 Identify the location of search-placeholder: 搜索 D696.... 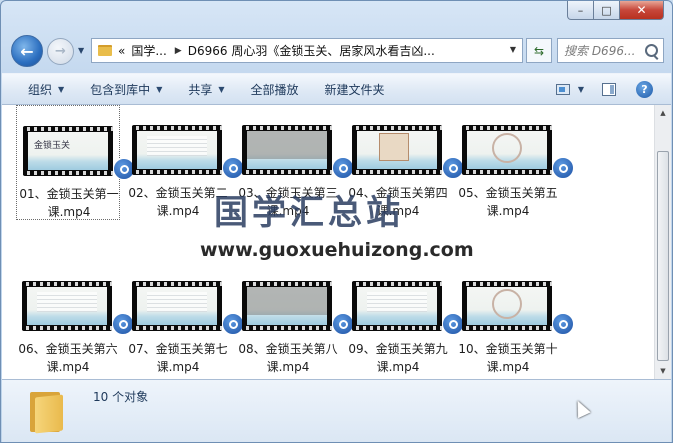
(600, 51).